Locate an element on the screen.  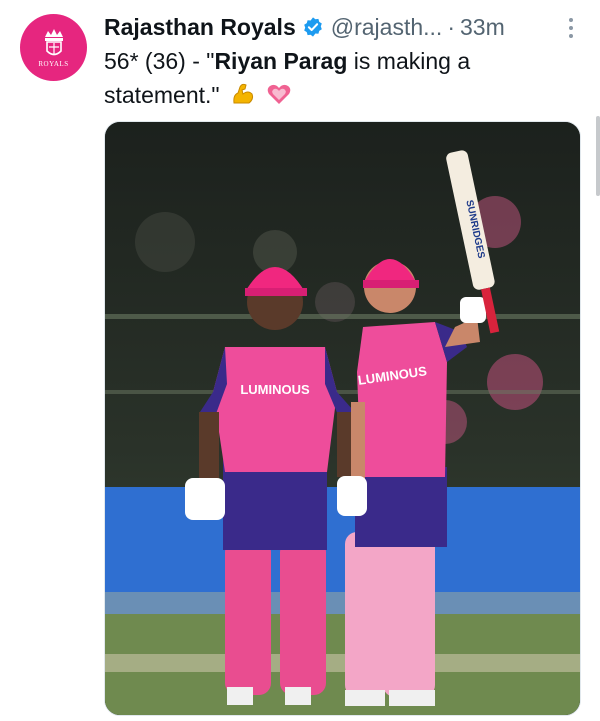
crown-logo-icon is located at coordinates (53, 42).